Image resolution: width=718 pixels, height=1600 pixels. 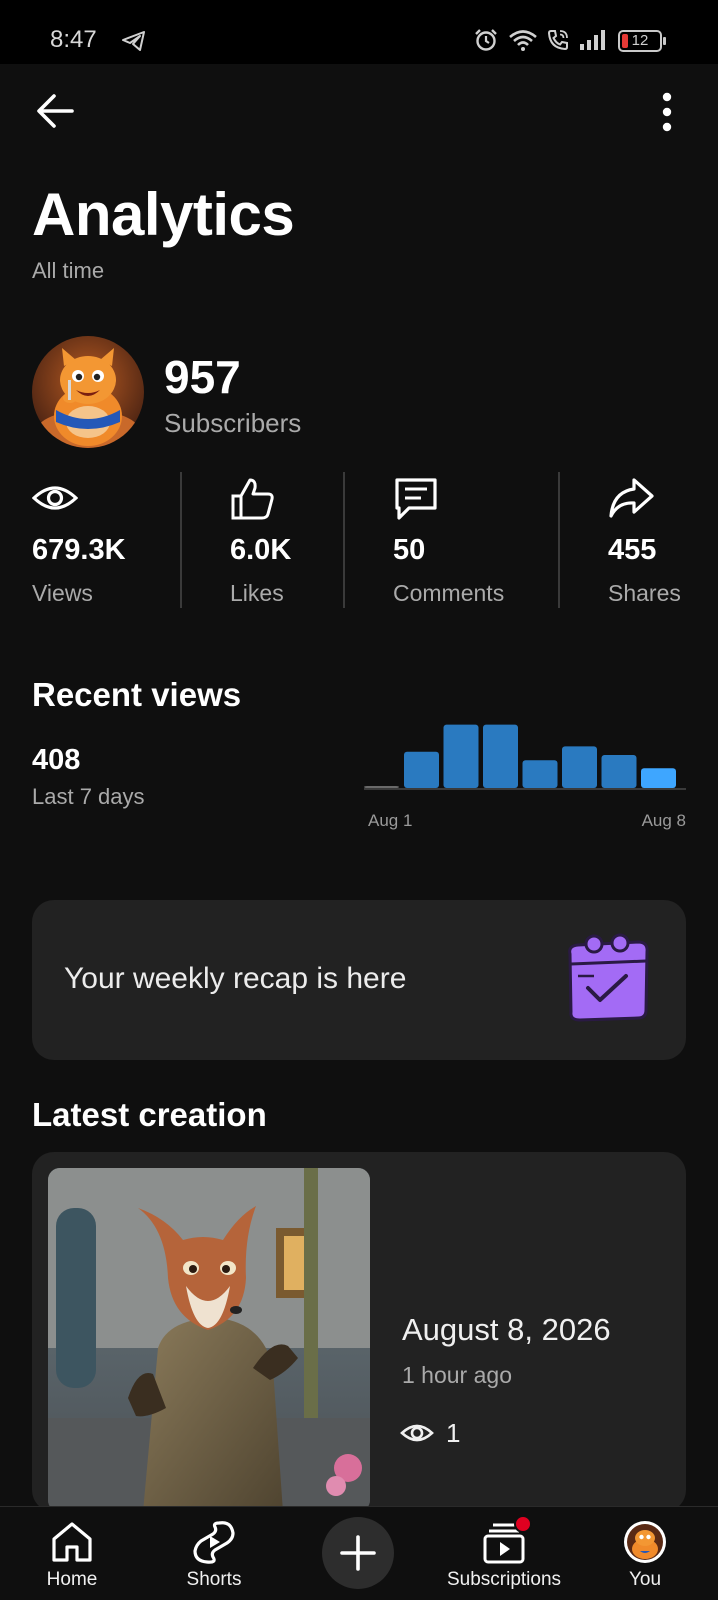 I want to click on stat-shares: 455 Shares, so click(x=658, y=546).